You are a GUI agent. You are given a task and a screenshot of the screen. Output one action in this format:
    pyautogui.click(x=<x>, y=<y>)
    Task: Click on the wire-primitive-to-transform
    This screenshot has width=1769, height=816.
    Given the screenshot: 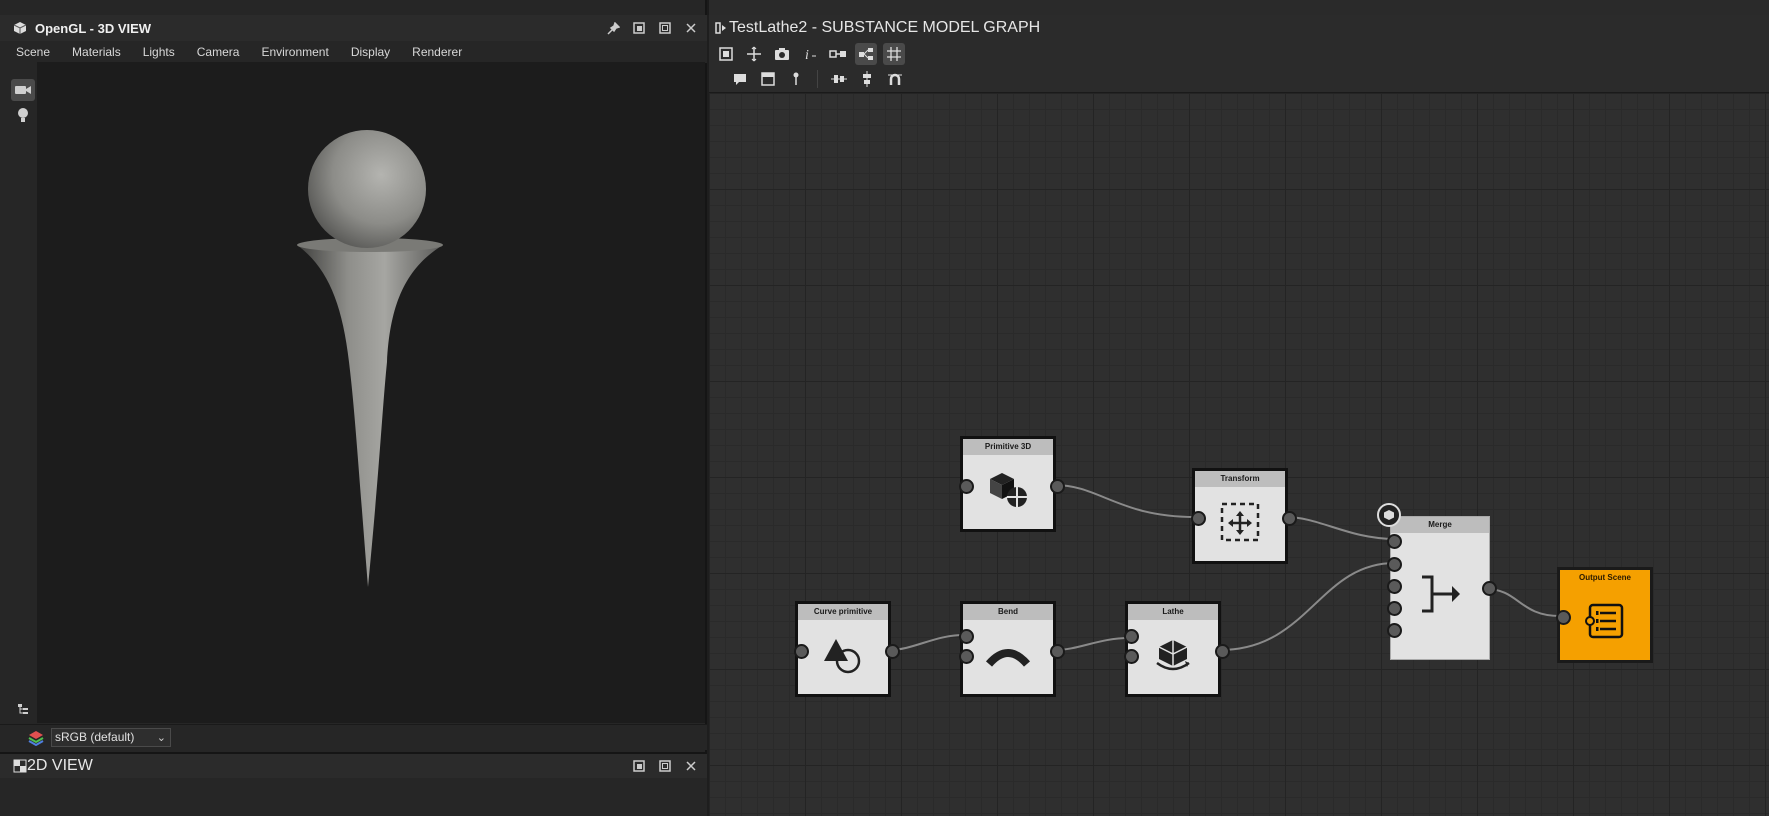 What is the action you would take?
    pyautogui.click(x=1125, y=501)
    